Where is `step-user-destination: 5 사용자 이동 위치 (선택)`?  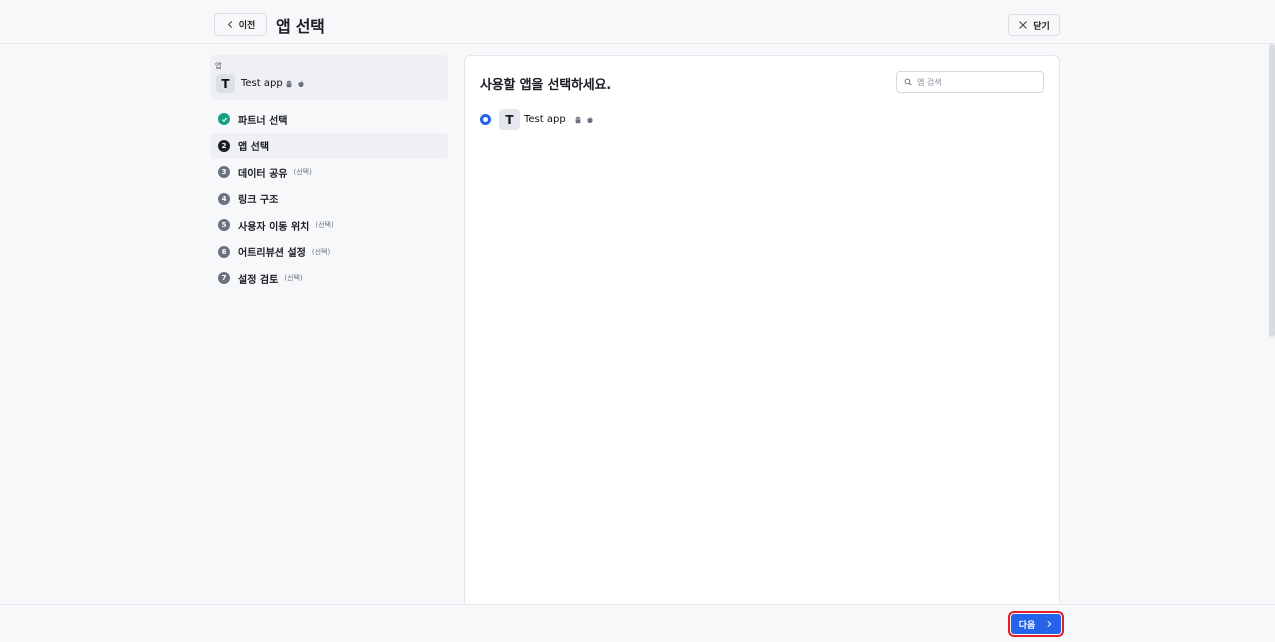 step-user-destination: 5 사용자 이동 위치 (선택) is located at coordinates (329, 225).